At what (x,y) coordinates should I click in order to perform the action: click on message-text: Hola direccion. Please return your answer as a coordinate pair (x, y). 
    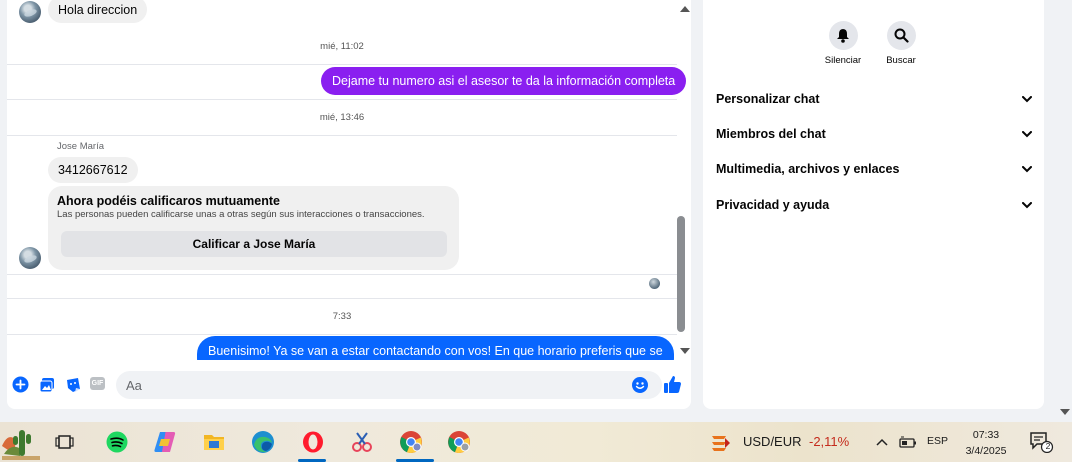
    Looking at the image, I should click on (98, 9).